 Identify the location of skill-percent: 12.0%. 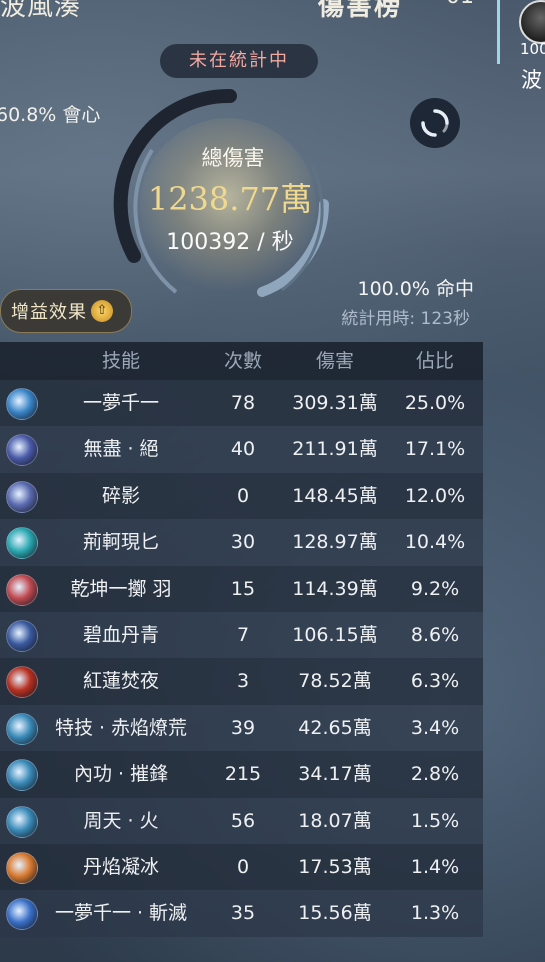
(435, 495).